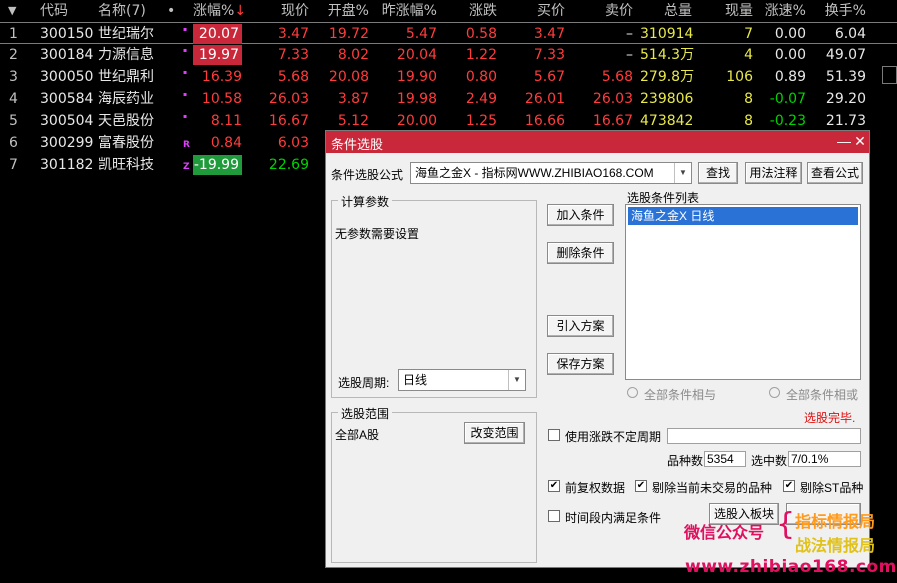 This screenshot has height=583, width=897. What do you see at coordinates (554, 516) in the screenshot?
I see `time-range-checkbox` at bounding box center [554, 516].